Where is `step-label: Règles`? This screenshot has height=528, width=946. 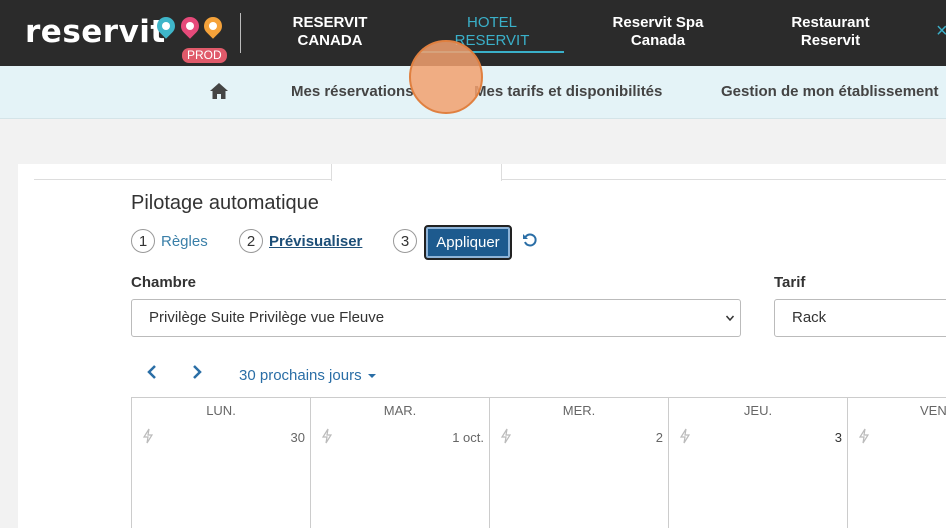
step-label: Règles is located at coordinates (184, 241).